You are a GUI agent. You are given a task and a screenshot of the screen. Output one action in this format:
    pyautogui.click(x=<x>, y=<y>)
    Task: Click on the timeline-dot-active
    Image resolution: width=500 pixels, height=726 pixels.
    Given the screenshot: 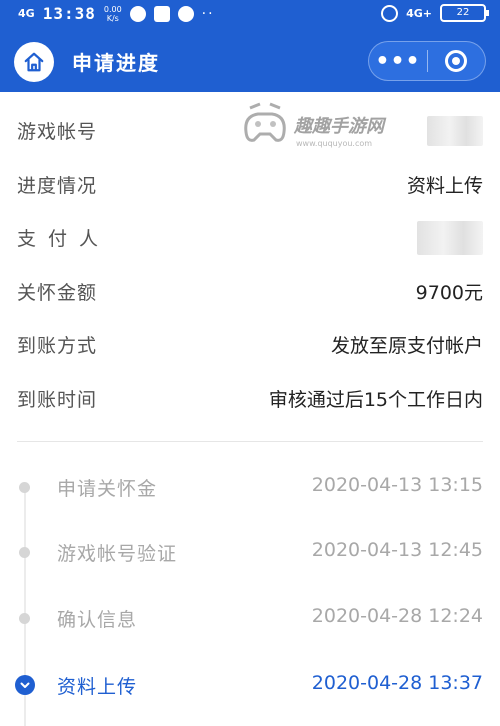 What is the action you would take?
    pyautogui.click(x=25, y=685)
    